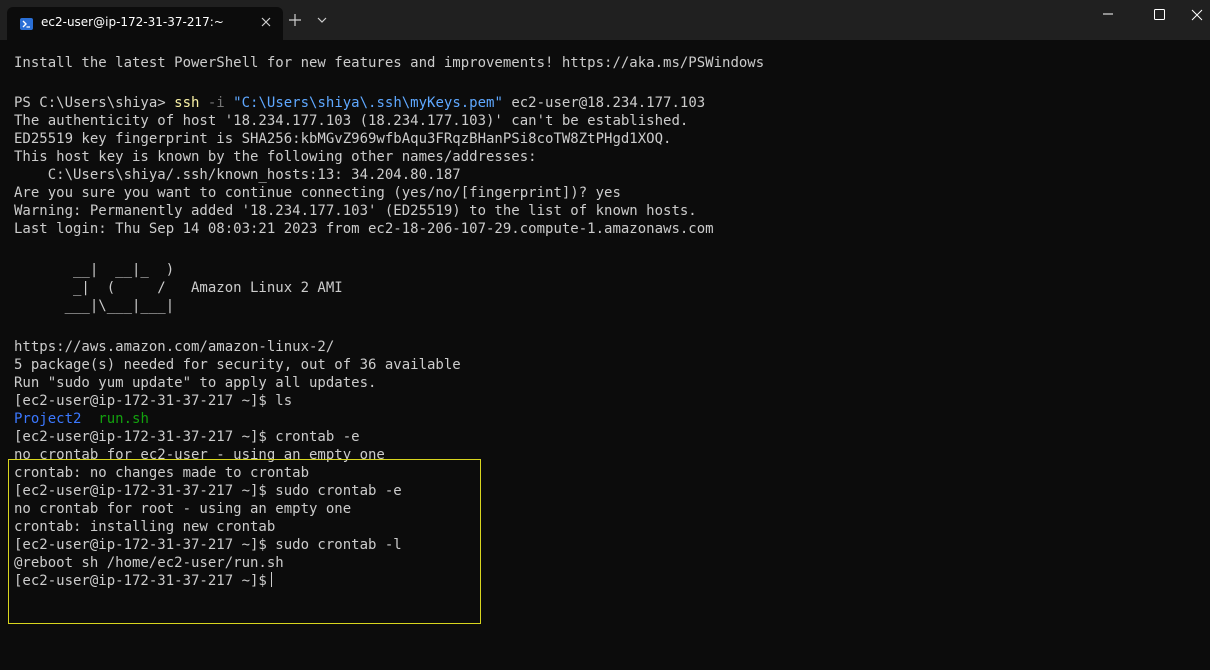  I want to click on ascii-banner-3: ___|\___|___|, so click(94, 306).